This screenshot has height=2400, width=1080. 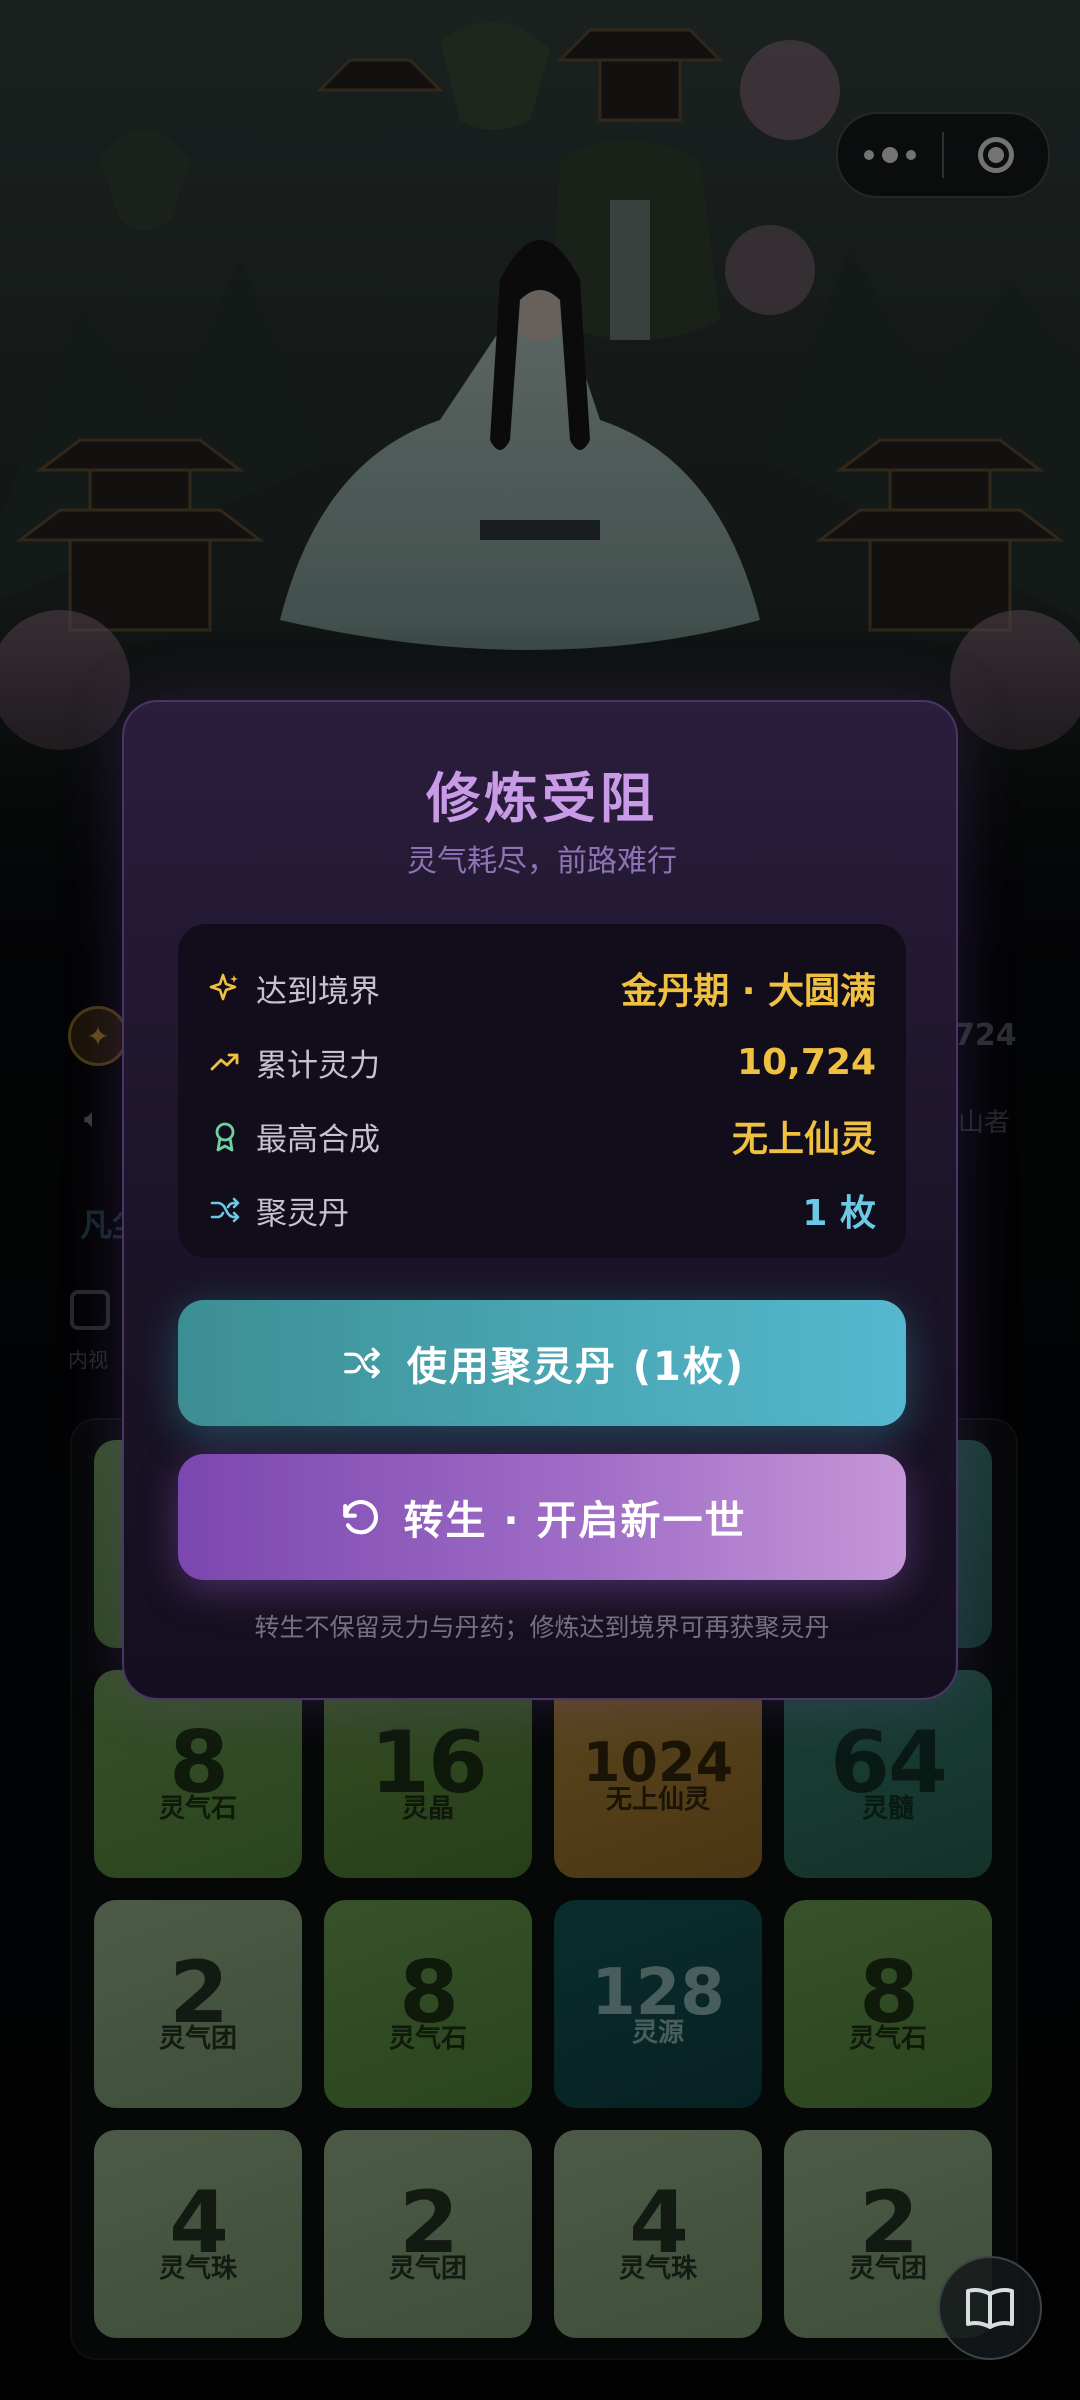 I want to click on stat-row-spirit-pill: 聚灵丹 1 枚, so click(x=542, y=1210).